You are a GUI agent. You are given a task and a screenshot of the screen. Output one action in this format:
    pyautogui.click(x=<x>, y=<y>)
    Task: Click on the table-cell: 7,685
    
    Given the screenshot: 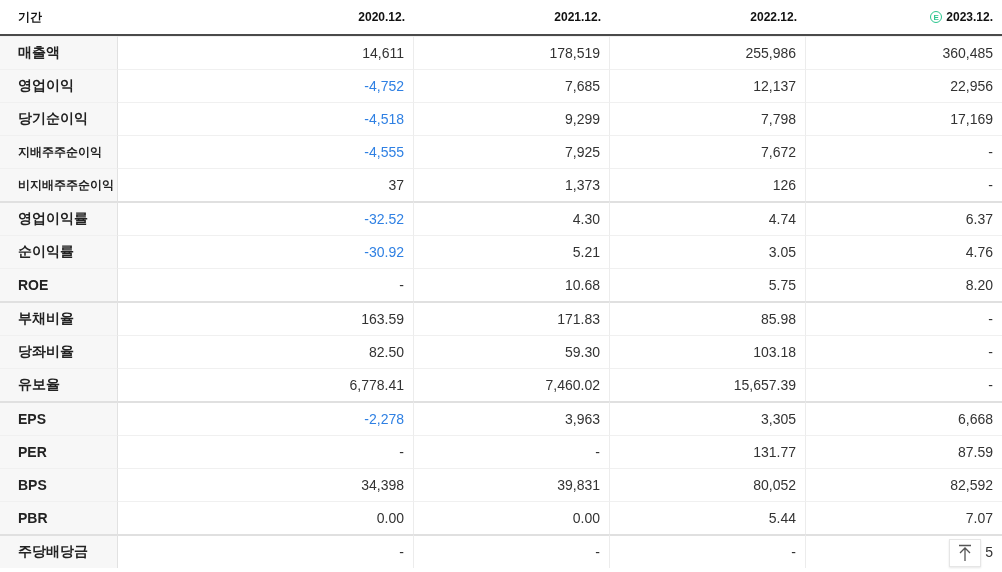 What is the action you would take?
    pyautogui.click(x=512, y=85)
    